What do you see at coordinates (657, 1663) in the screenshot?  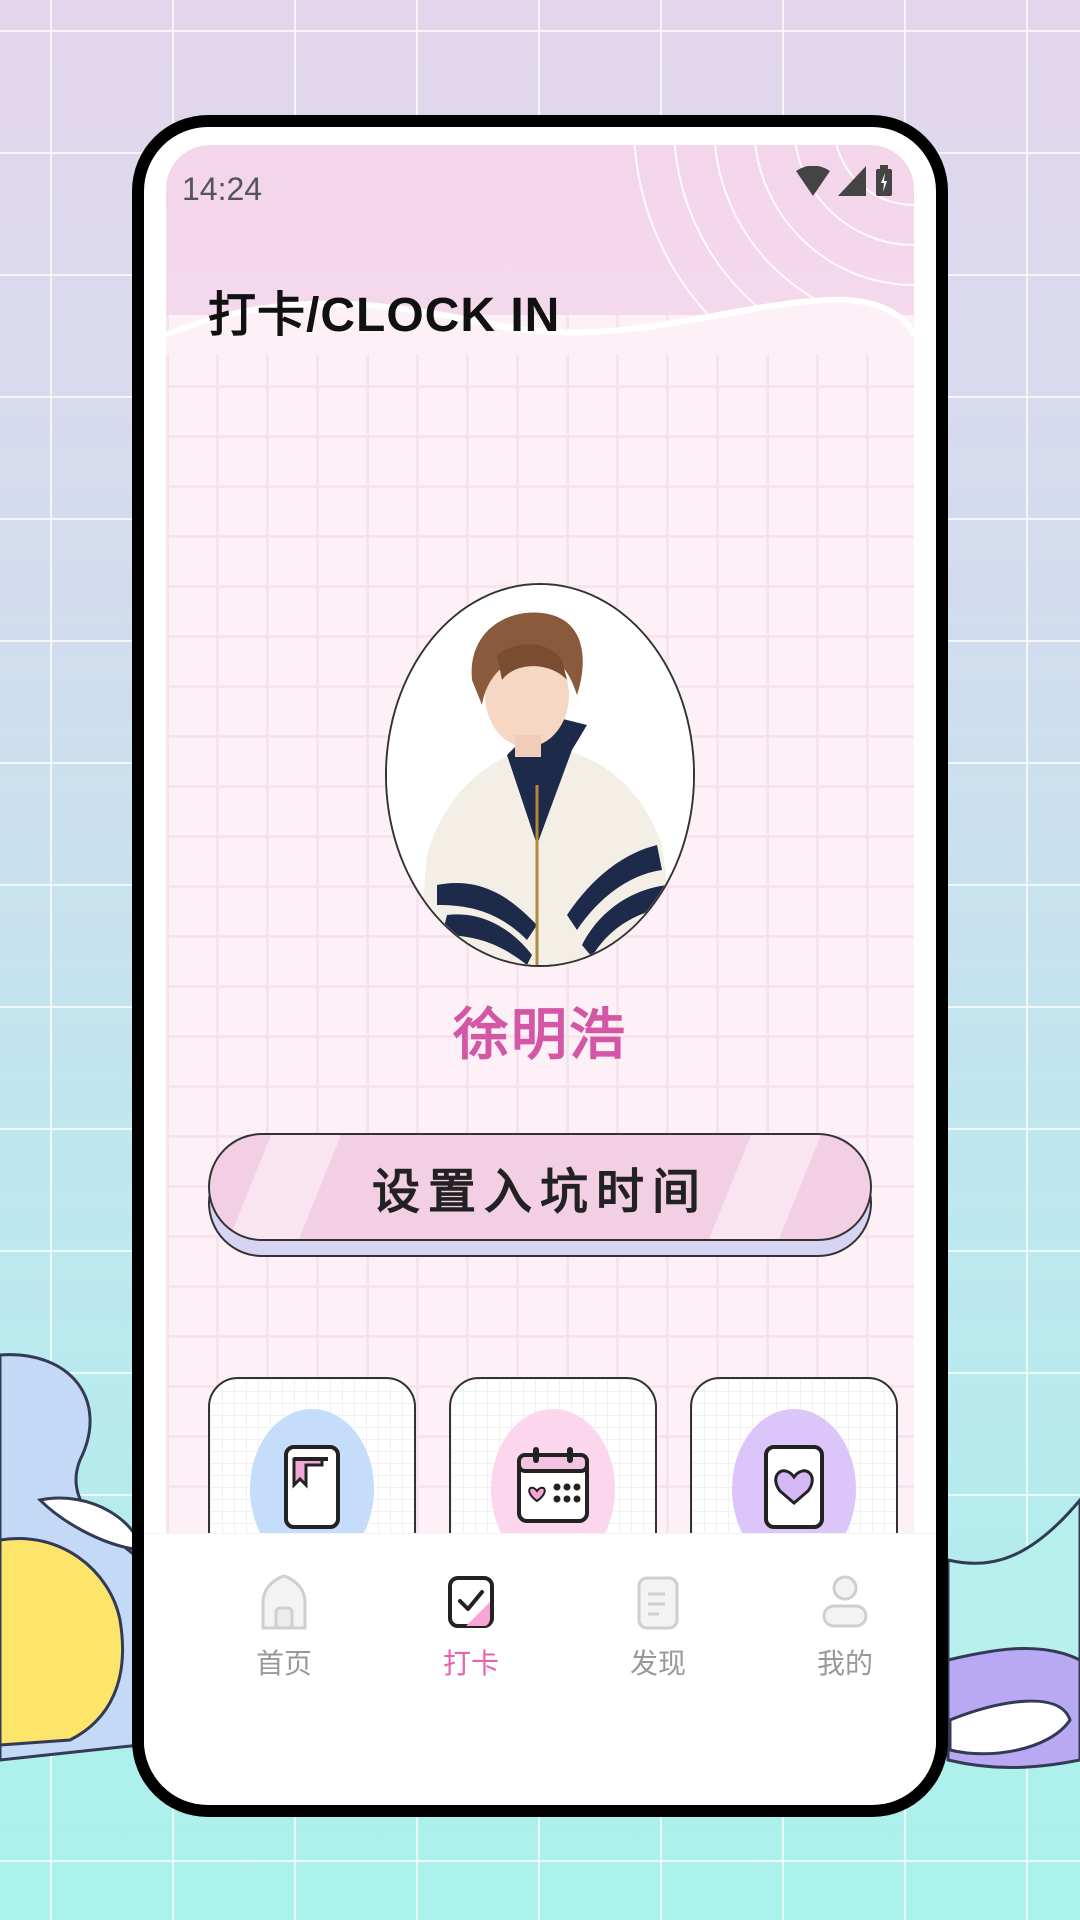 I see `tab-discover-label: 发现` at bounding box center [657, 1663].